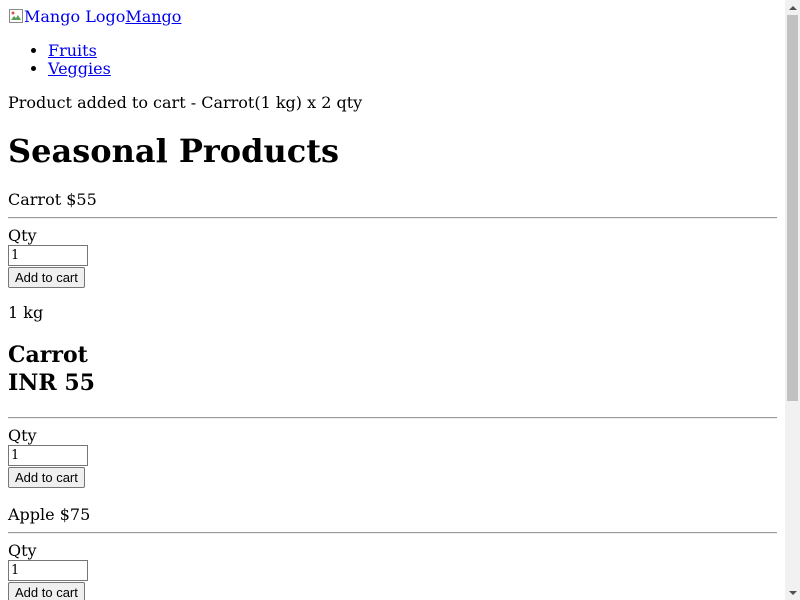 The image size is (800, 600). I want to click on product-weight: 1 kg, so click(26, 312).